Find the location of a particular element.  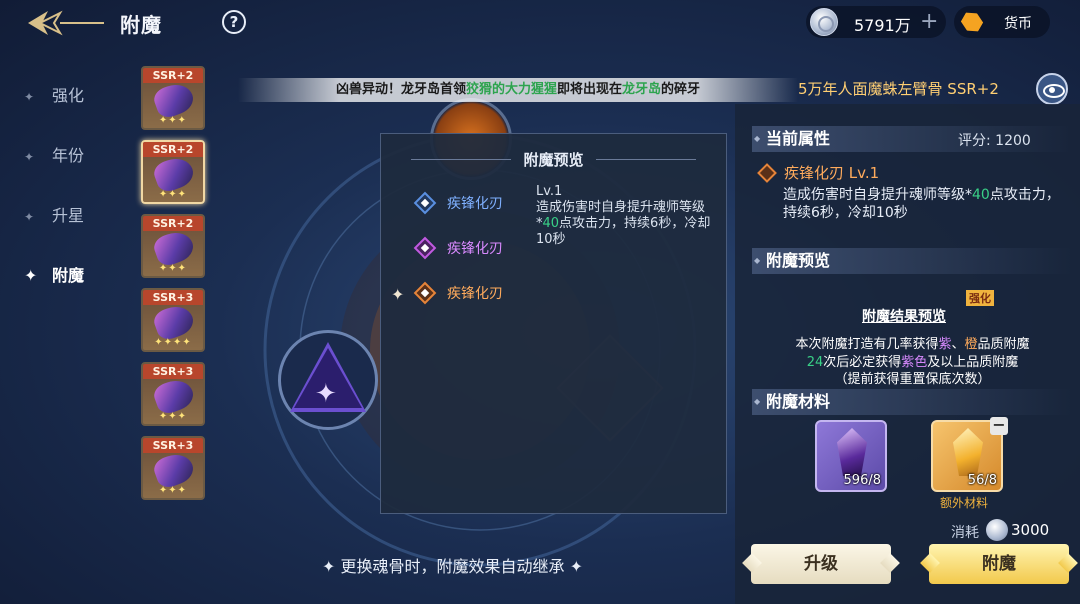

line-text: 品质附魔 is located at coordinates (1003, 344).